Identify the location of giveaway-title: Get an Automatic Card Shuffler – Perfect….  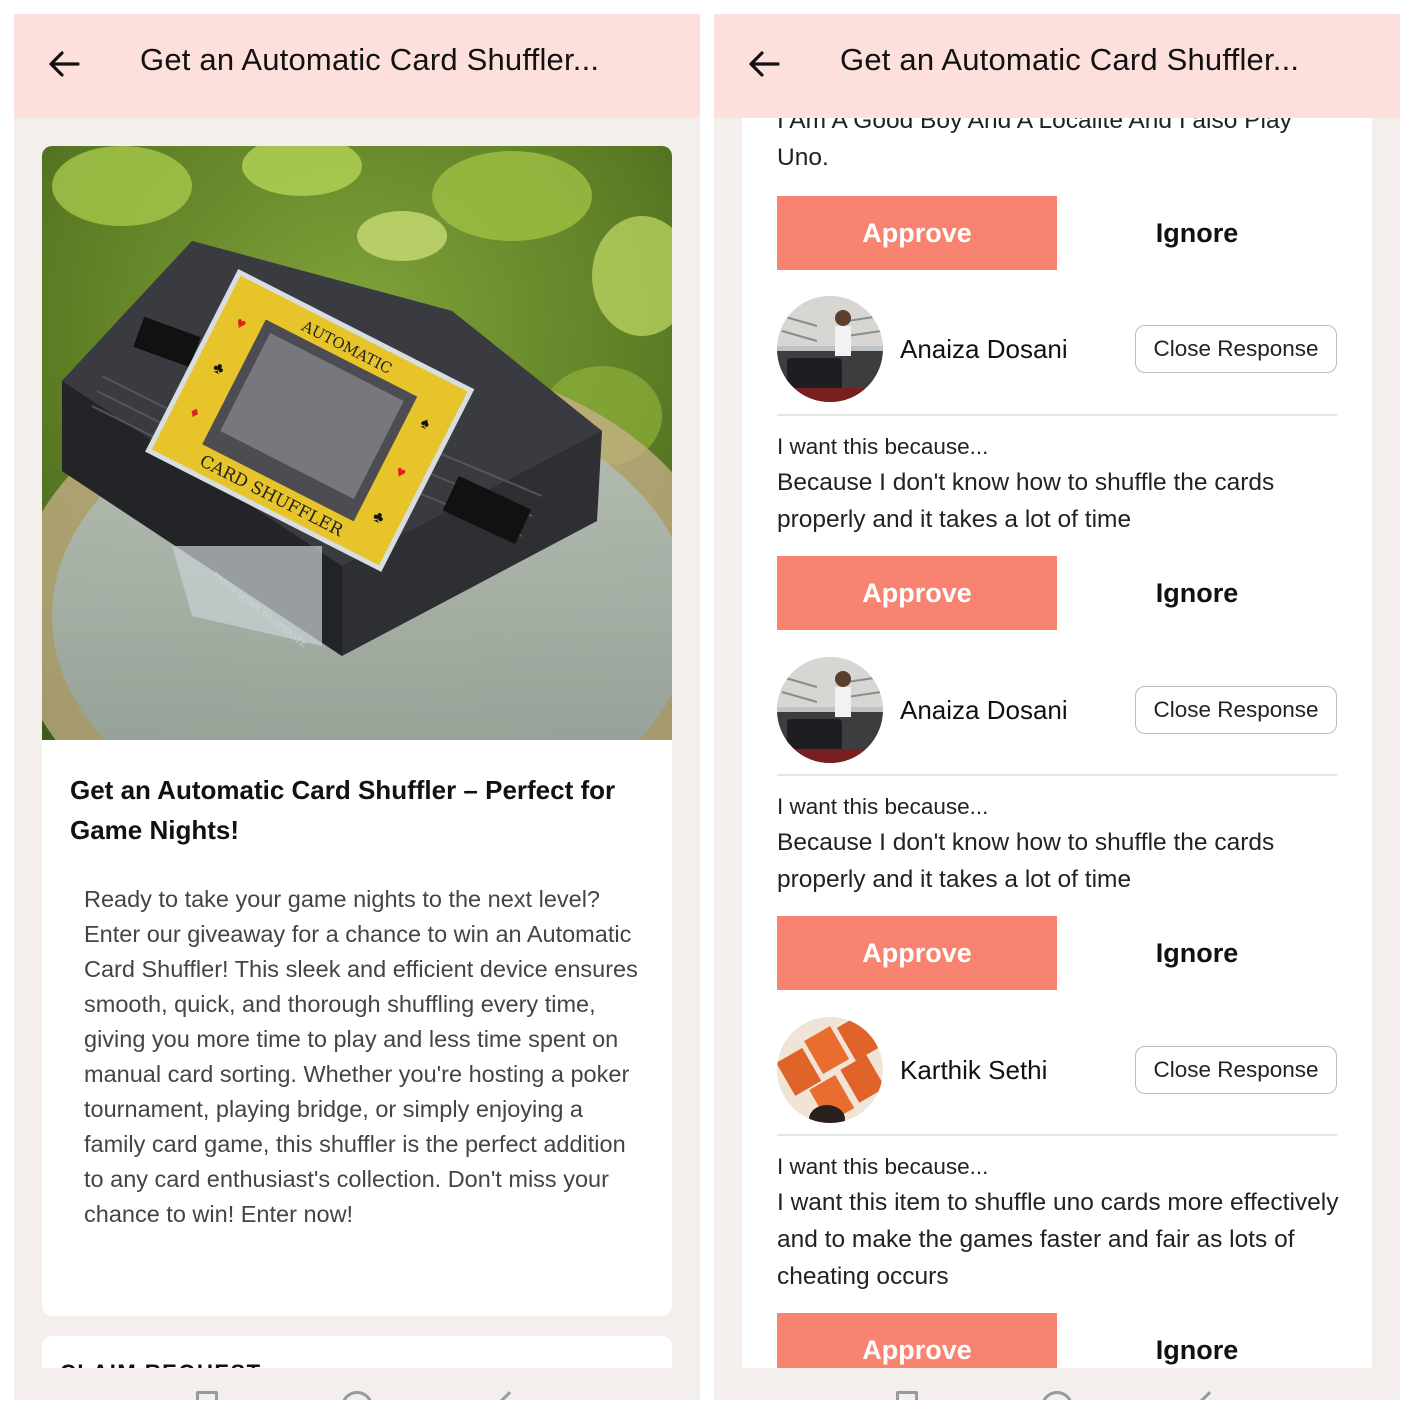
(343, 810).